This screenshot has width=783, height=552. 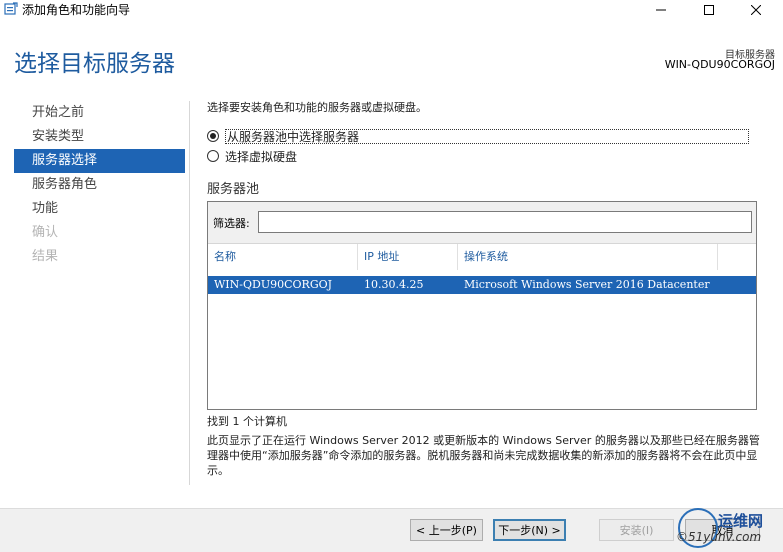 I want to click on previous-button: < 上一步(P), so click(x=446, y=530).